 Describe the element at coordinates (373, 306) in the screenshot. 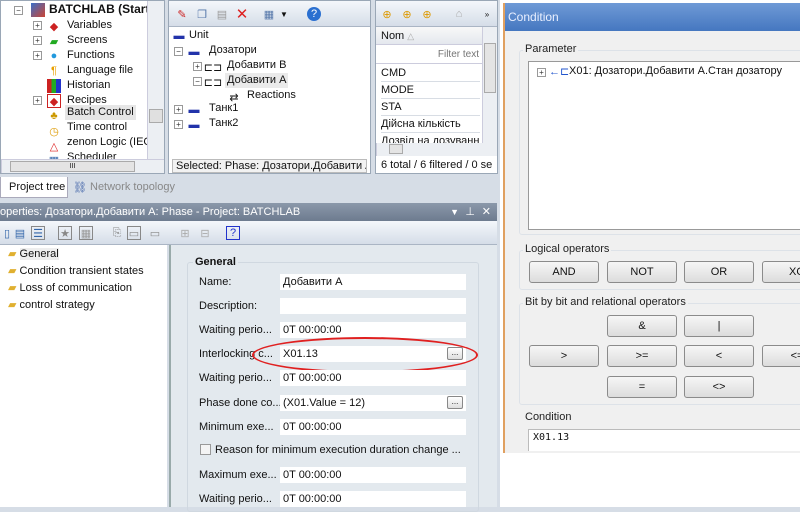

I see `description-field` at that location.